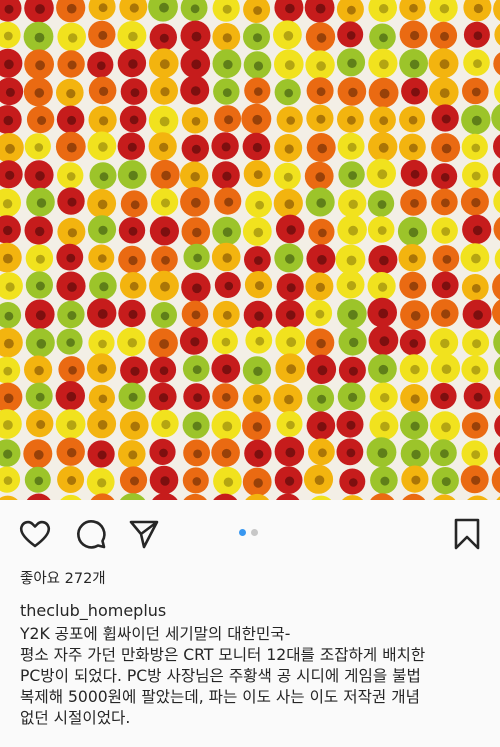  Describe the element at coordinates (35, 534) in the screenshot. I see `like-button` at that location.